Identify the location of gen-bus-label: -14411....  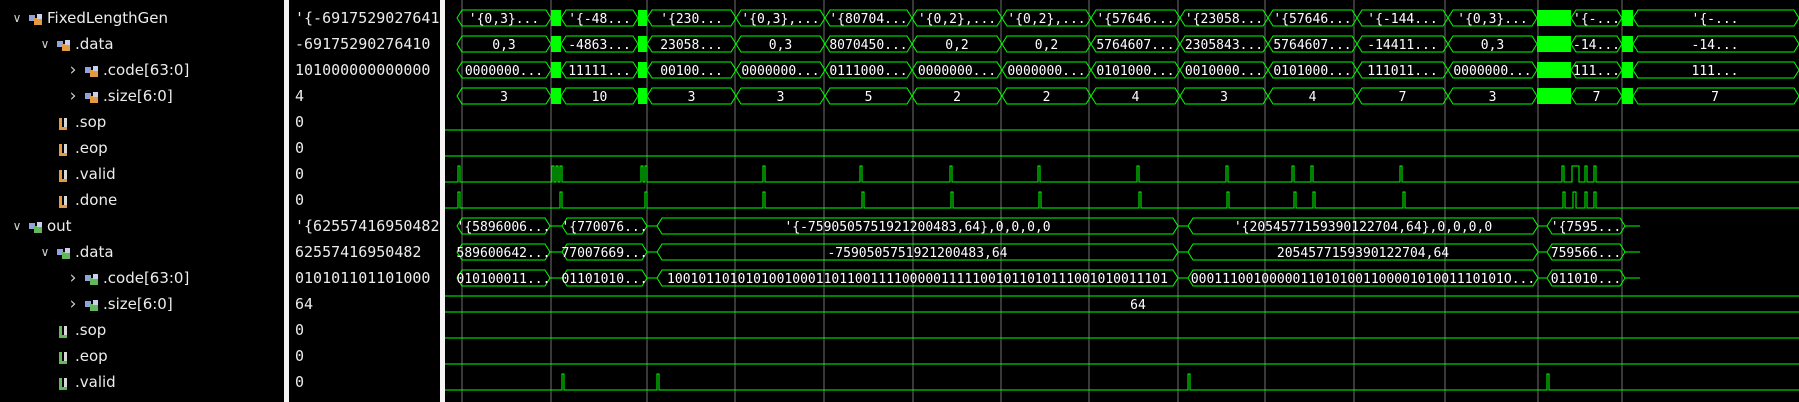
(1402, 45).